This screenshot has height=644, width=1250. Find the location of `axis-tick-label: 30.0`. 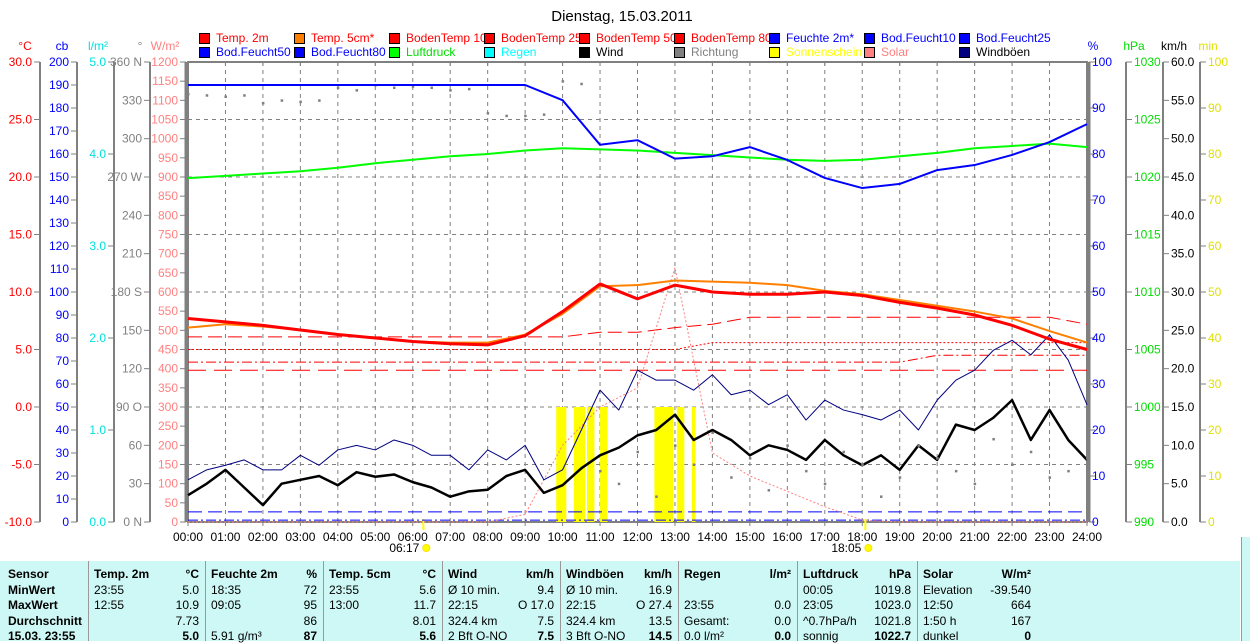

axis-tick-label: 30.0 is located at coordinates (1183, 292).